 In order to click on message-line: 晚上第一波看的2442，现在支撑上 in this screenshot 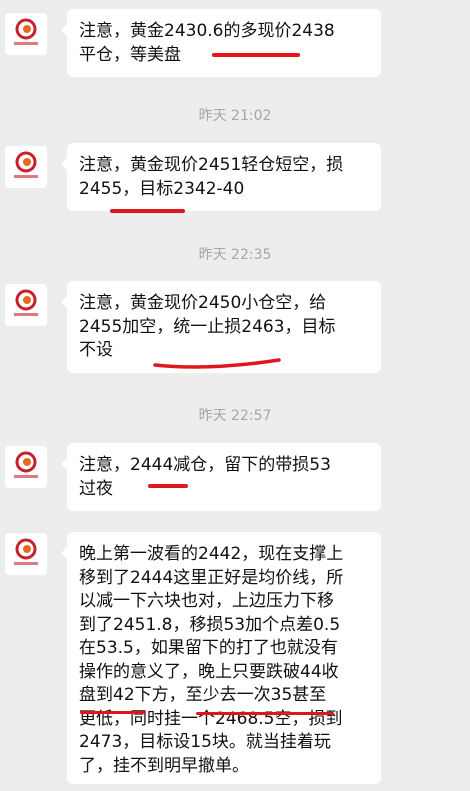, I will do `click(211, 554)`.